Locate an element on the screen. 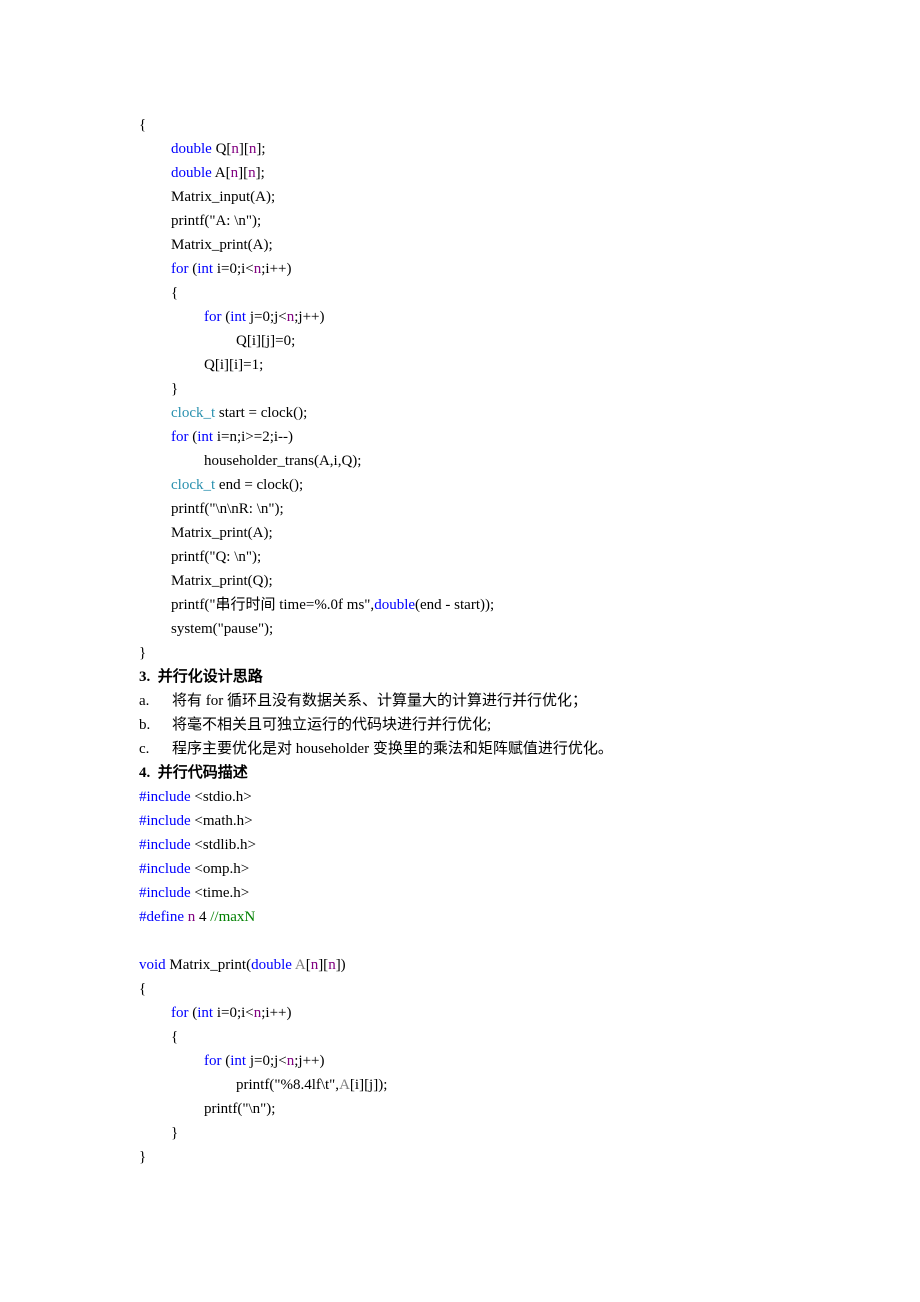 Image resolution: width=920 pixels, height=1302 pixels. code-line: printf("A: \n"); is located at coordinates (216, 221).